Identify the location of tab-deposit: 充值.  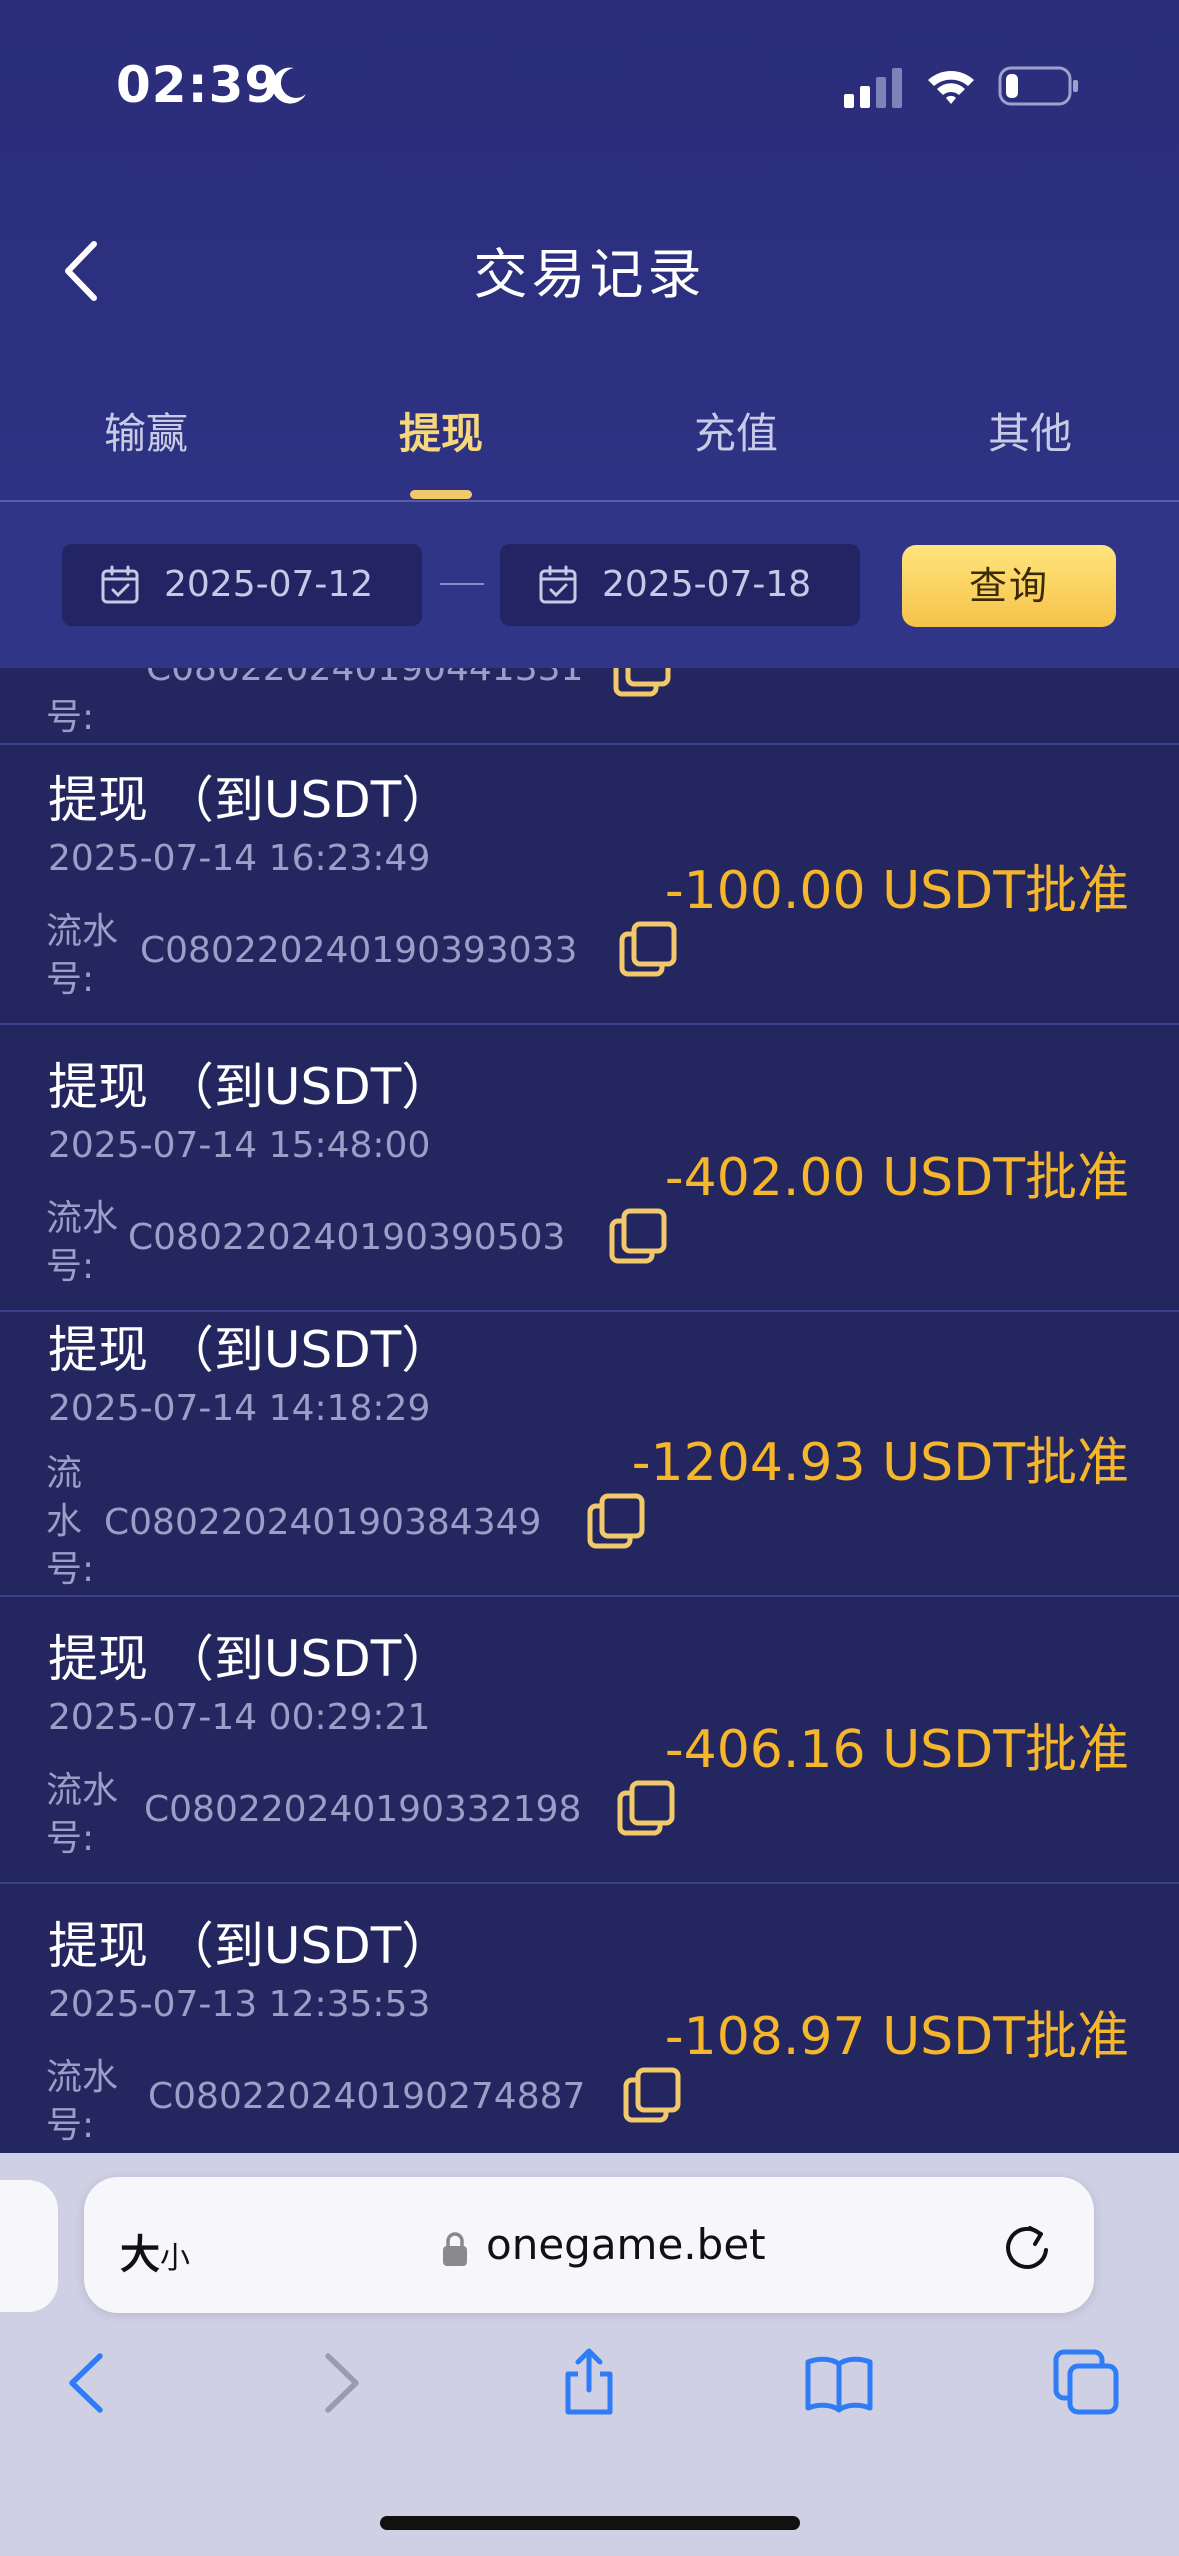
(736, 430).